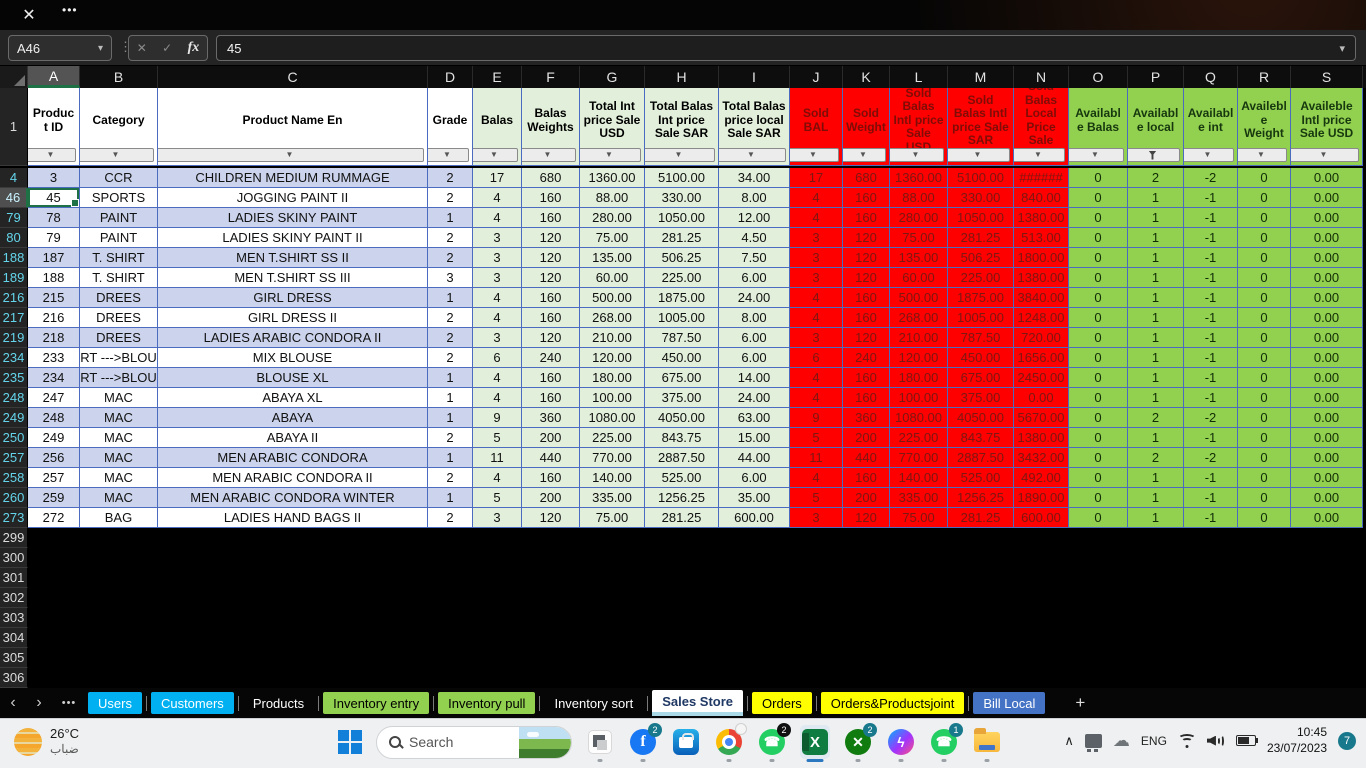 Image resolution: width=1366 pixels, height=768 pixels. Describe the element at coordinates (919, 478) in the screenshot. I see `cell-L258: 140.00` at that location.